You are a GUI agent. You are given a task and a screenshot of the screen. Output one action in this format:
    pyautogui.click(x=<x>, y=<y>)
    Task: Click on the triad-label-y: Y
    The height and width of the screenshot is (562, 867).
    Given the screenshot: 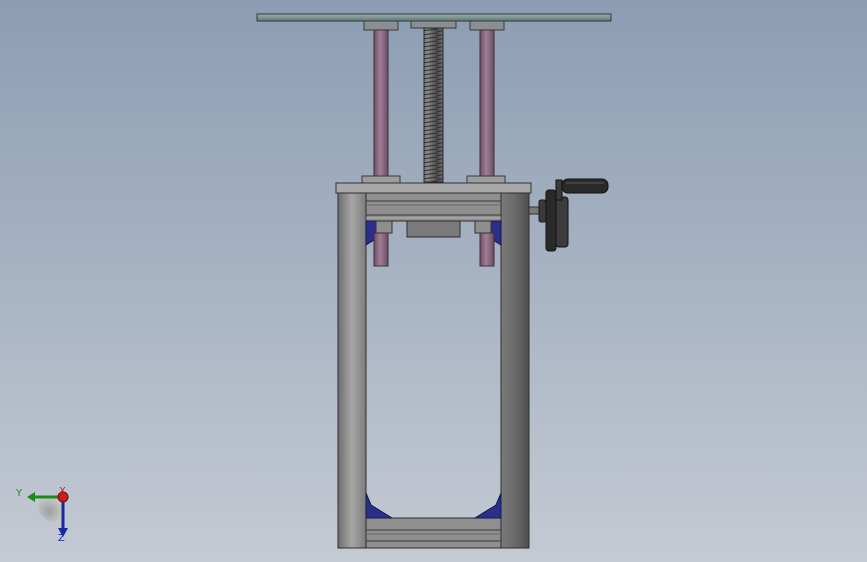 What is the action you would take?
    pyautogui.click(x=19, y=493)
    